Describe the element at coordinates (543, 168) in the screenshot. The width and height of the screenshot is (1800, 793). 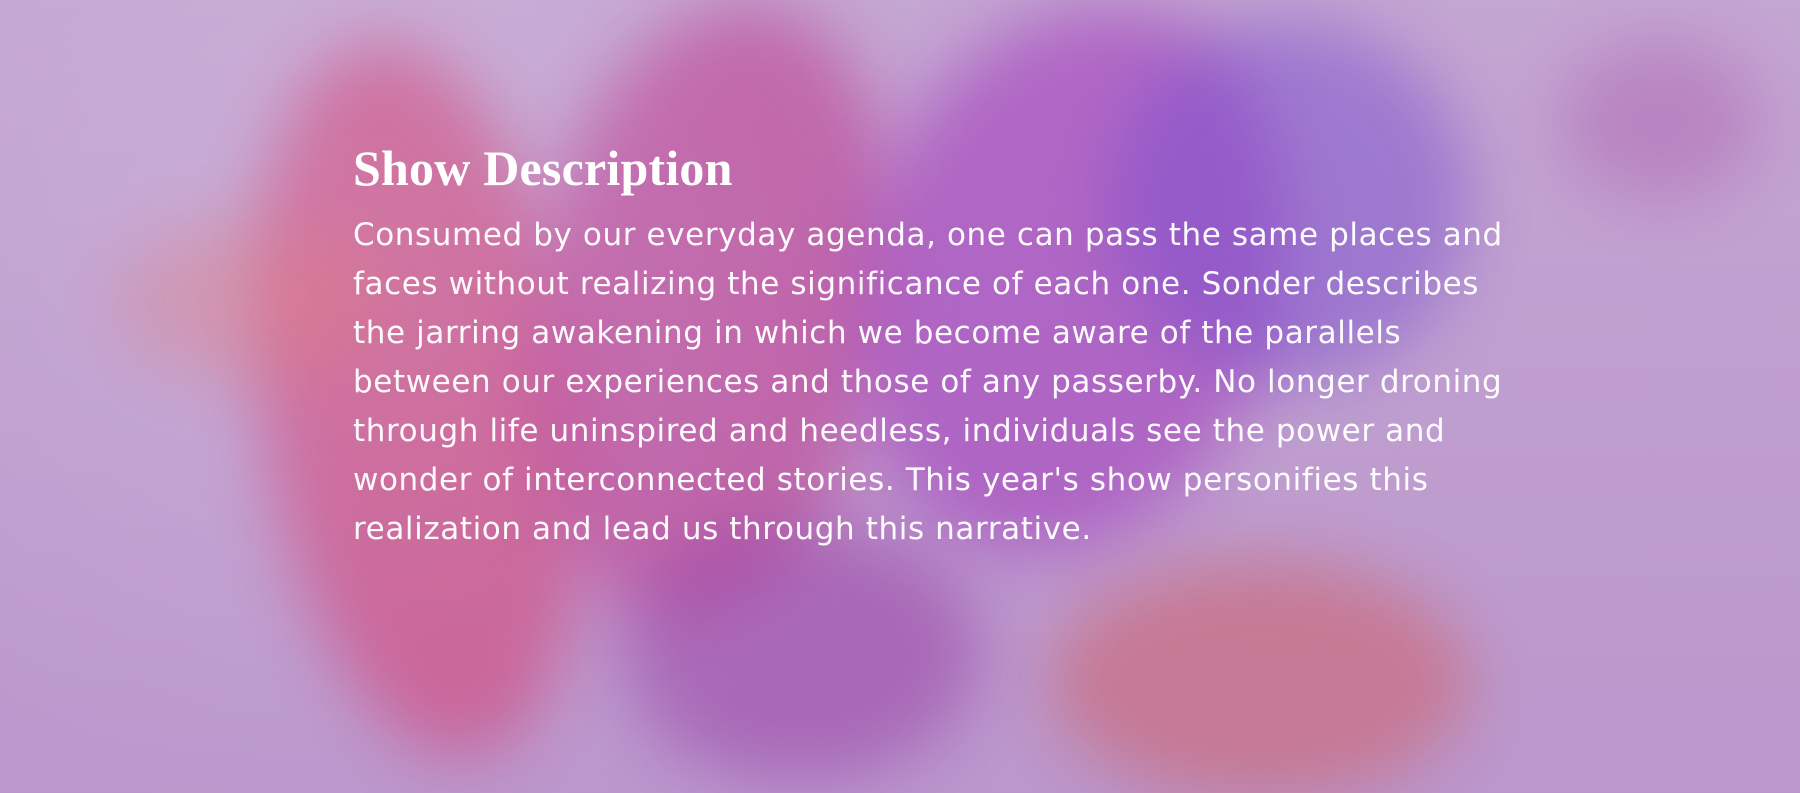
I see `section-title: Show Description` at that location.